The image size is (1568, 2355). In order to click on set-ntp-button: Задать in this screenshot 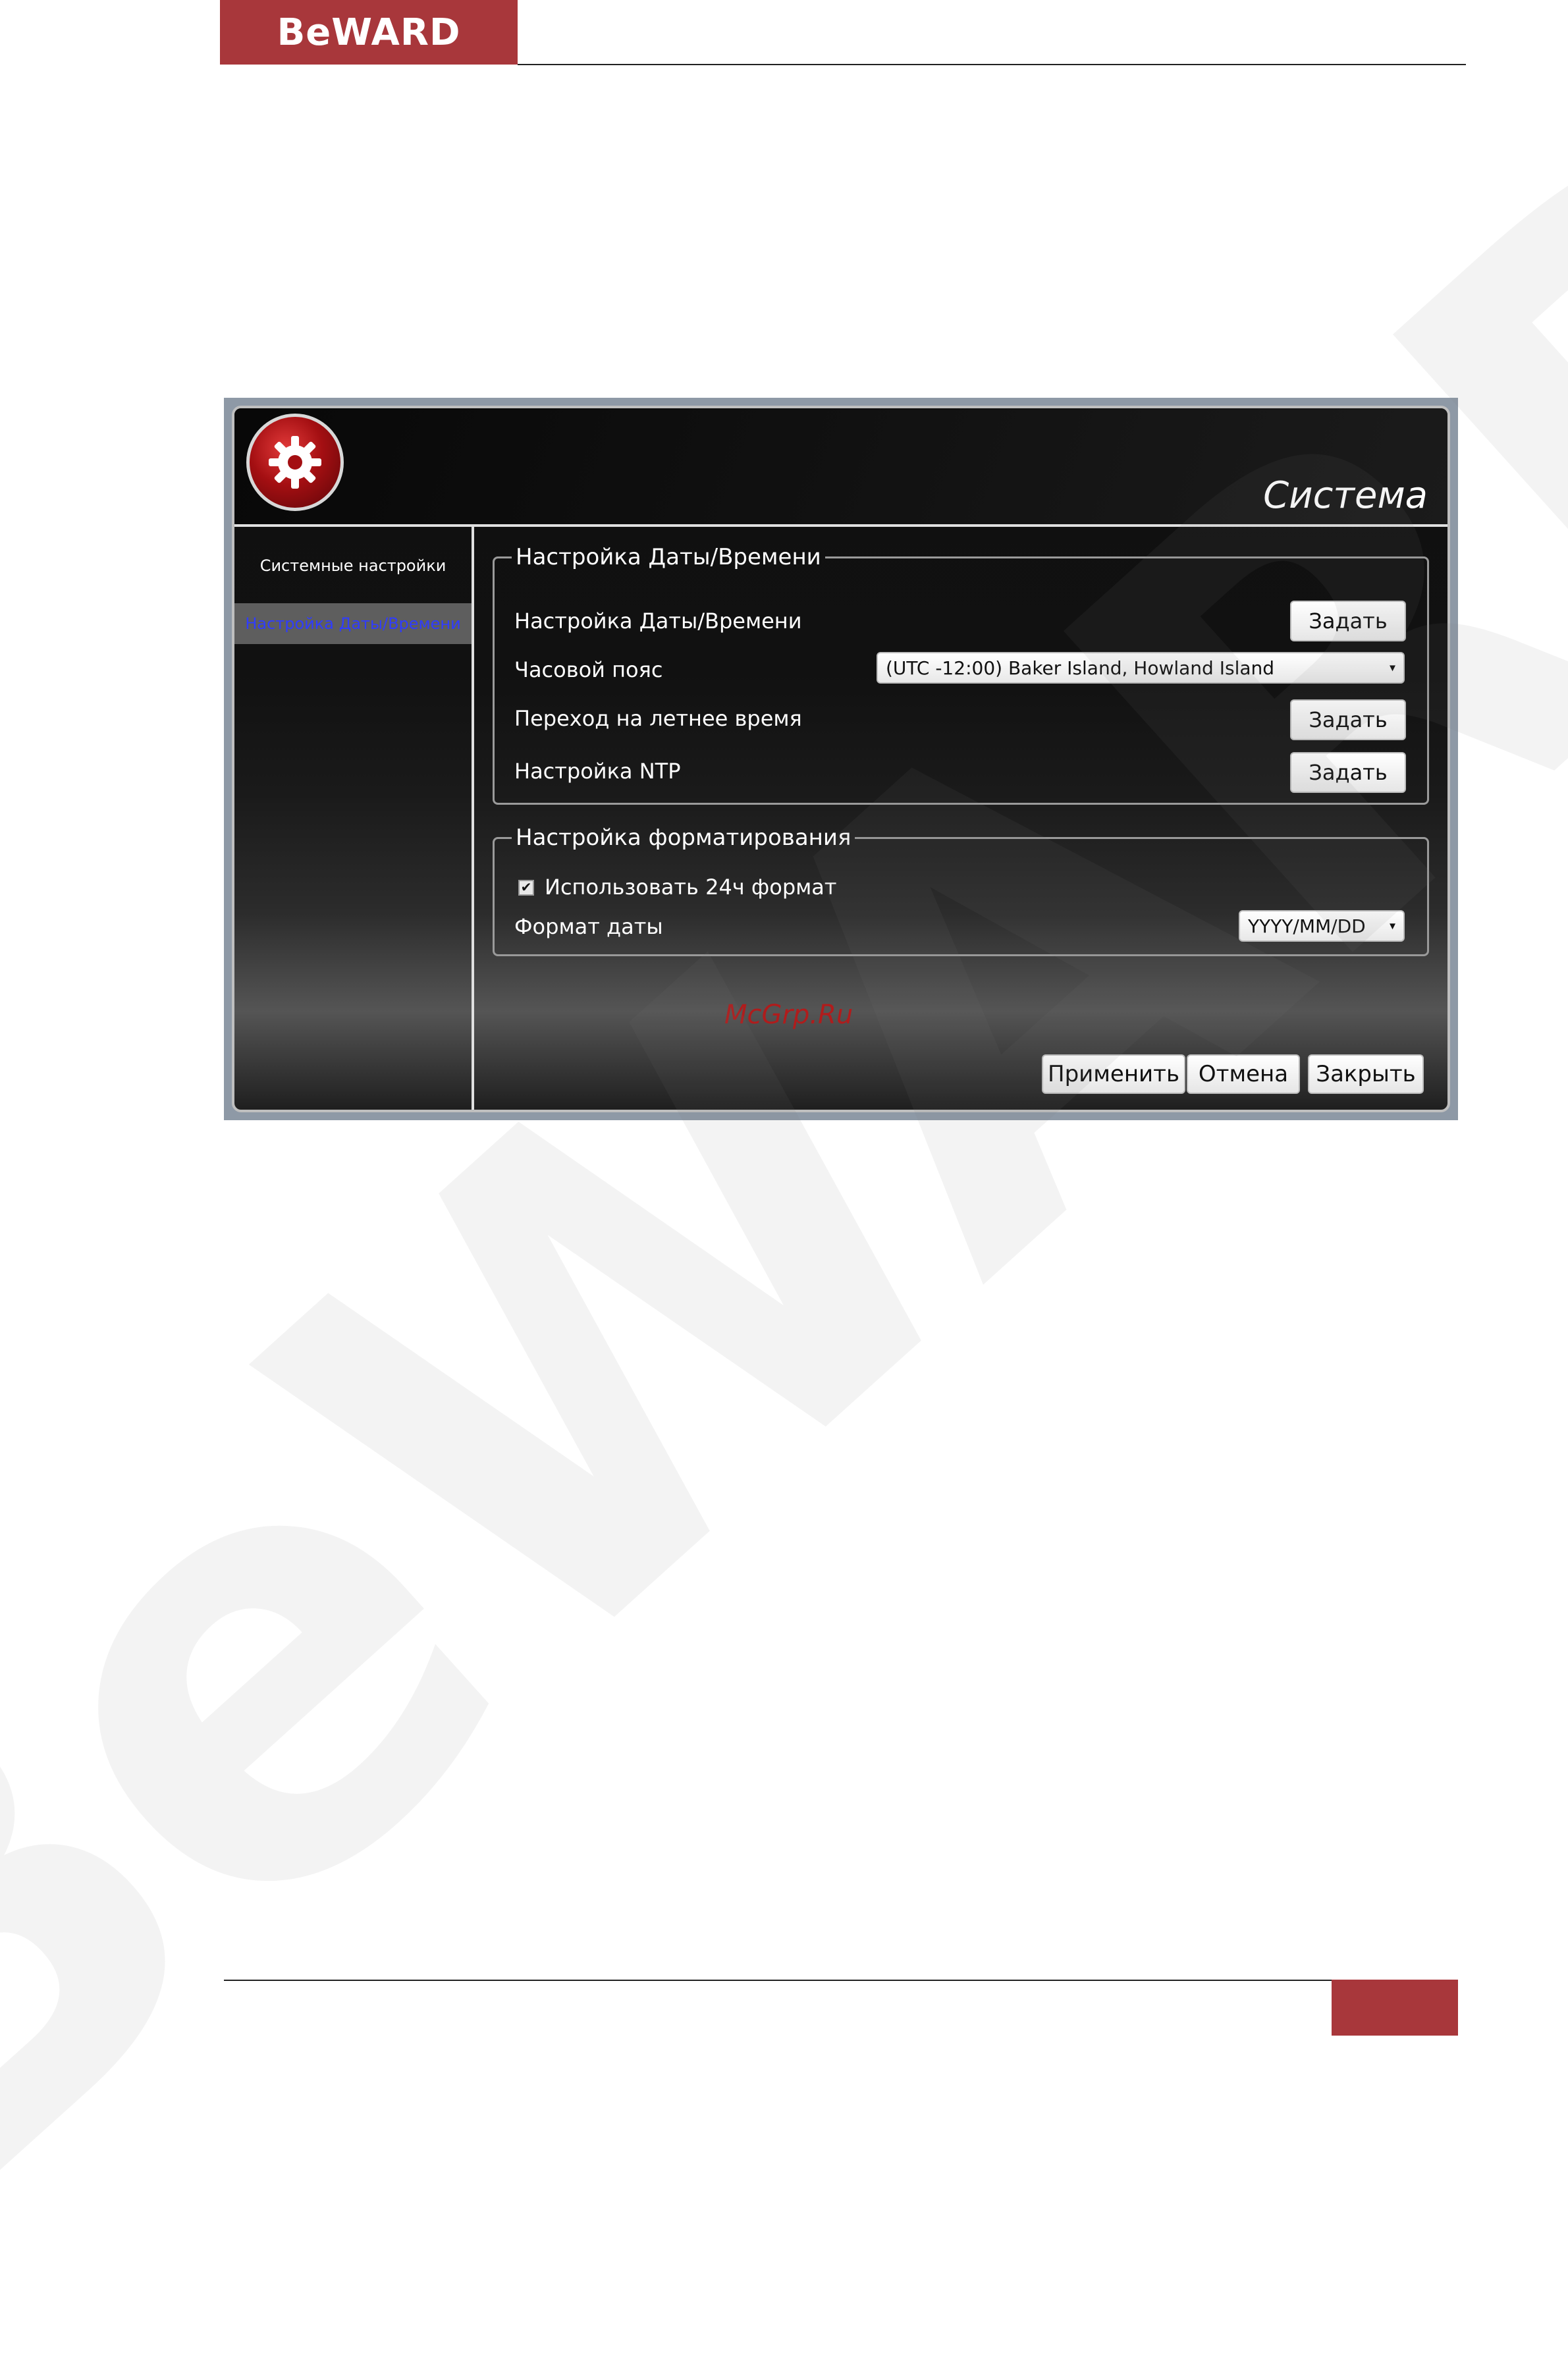, I will do `click(1348, 772)`.